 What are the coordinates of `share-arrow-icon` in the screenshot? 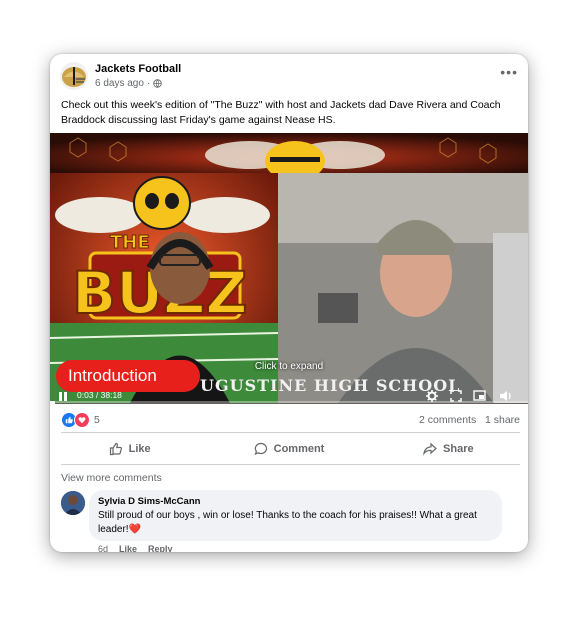 It's located at (430, 449).